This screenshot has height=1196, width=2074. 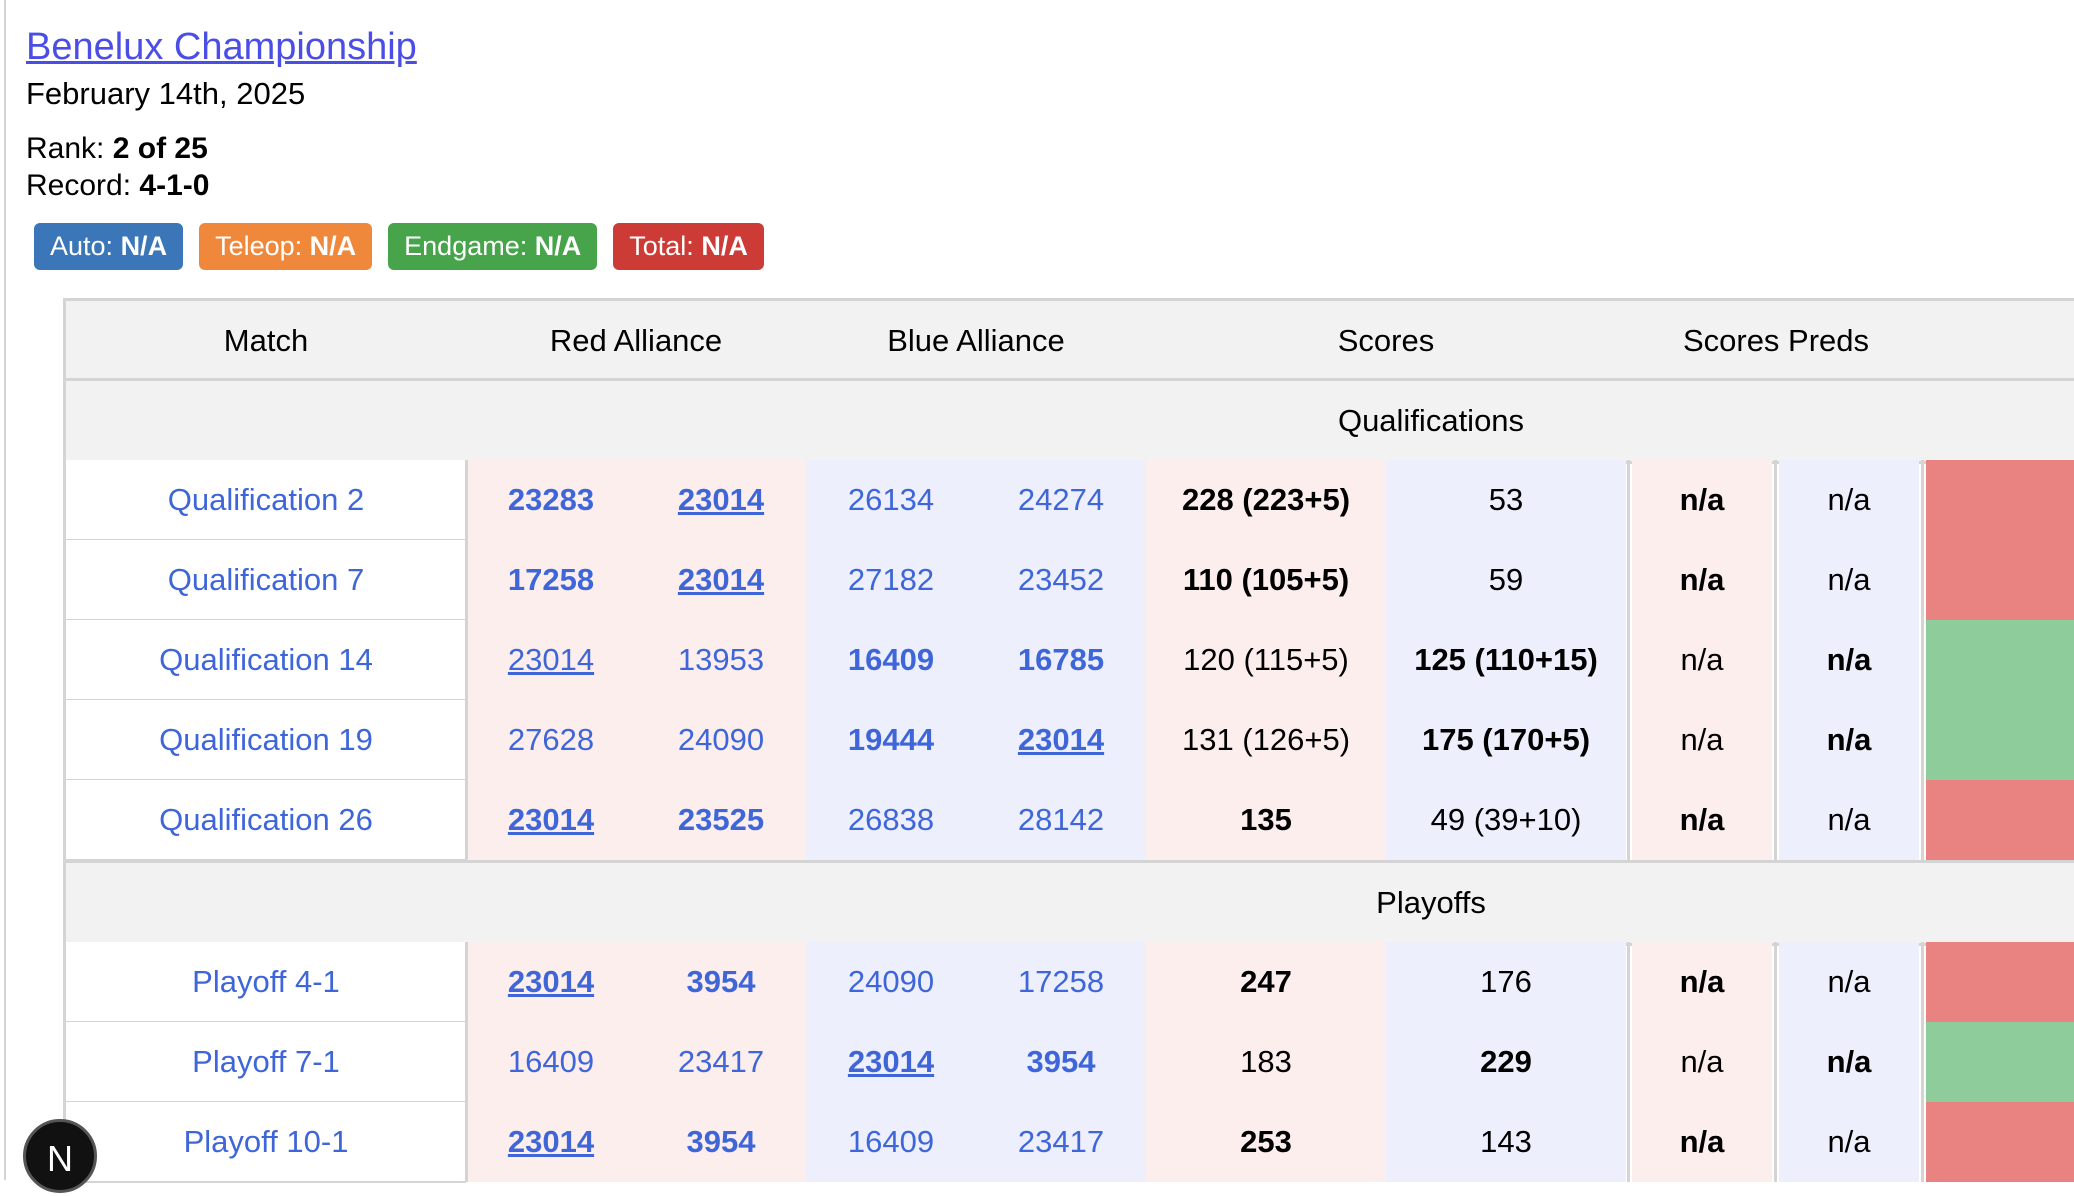 I want to click on red-team-link: 17258, so click(x=551, y=580).